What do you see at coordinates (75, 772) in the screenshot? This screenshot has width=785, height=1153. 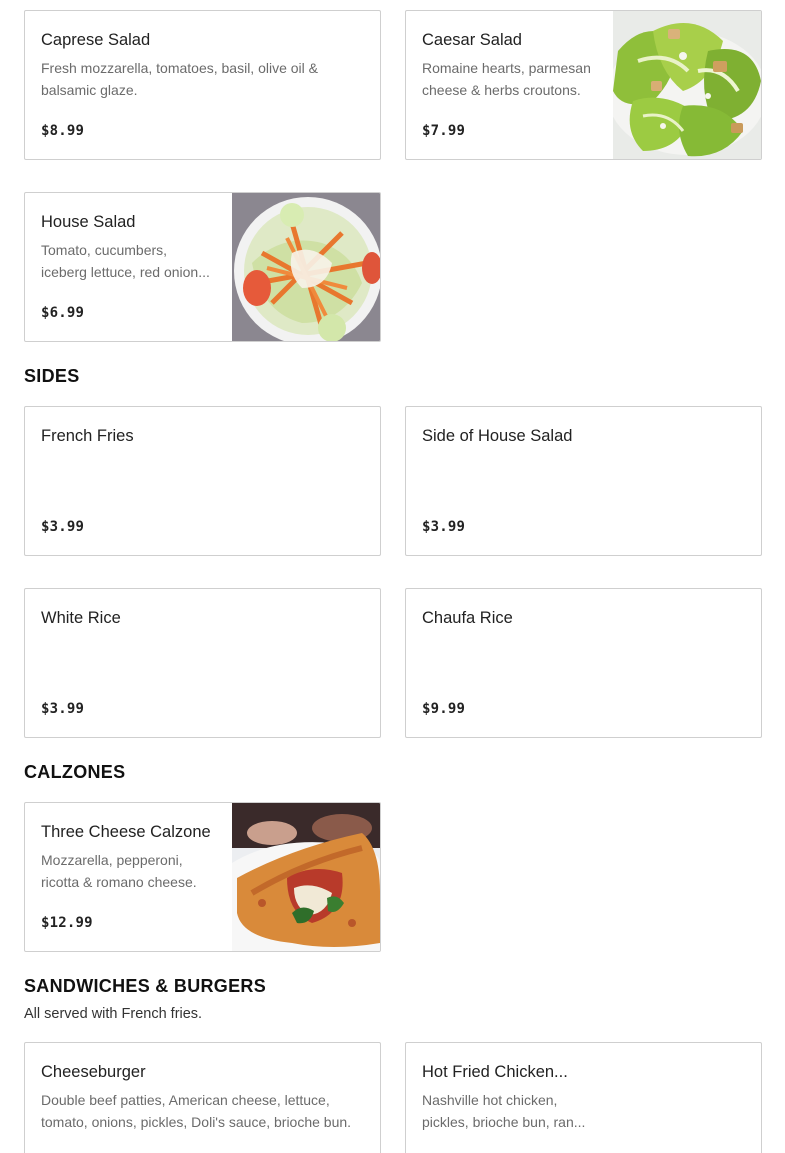 I see `section-title-calzones: CALZONES` at bounding box center [75, 772].